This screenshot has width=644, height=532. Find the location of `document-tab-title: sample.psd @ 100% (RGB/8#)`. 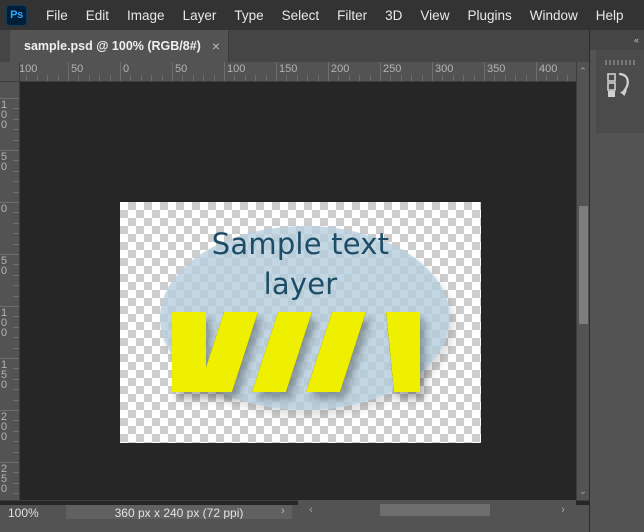

document-tab-title: sample.psd @ 100% (RGB/8#) is located at coordinates (112, 46).